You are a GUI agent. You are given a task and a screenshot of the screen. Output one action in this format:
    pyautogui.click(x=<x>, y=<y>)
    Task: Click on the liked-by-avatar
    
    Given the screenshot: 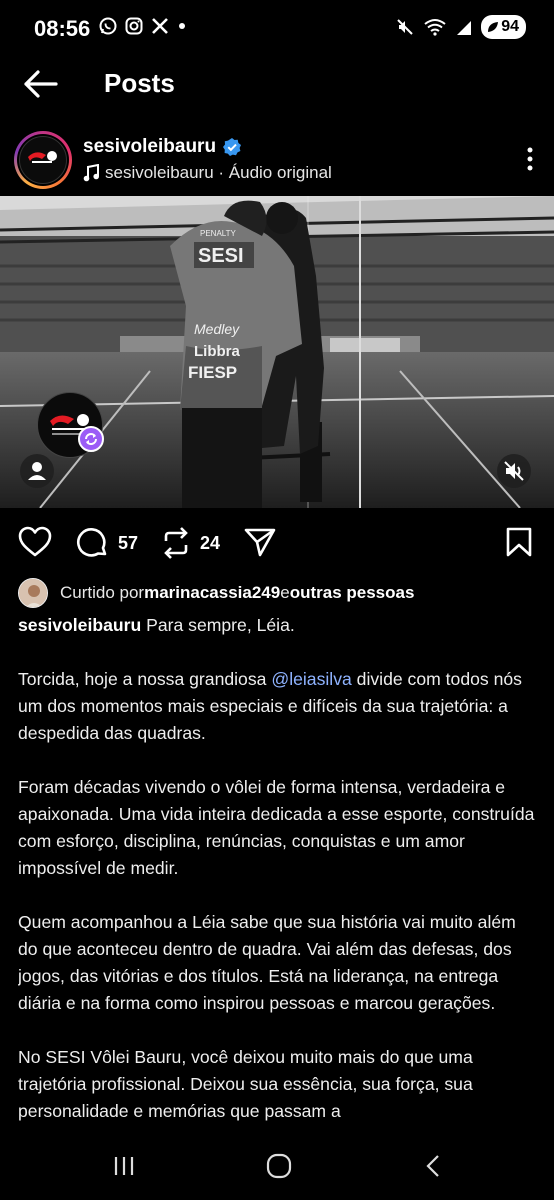 What is the action you would take?
    pyautogui.click(x=33, y=593)
    